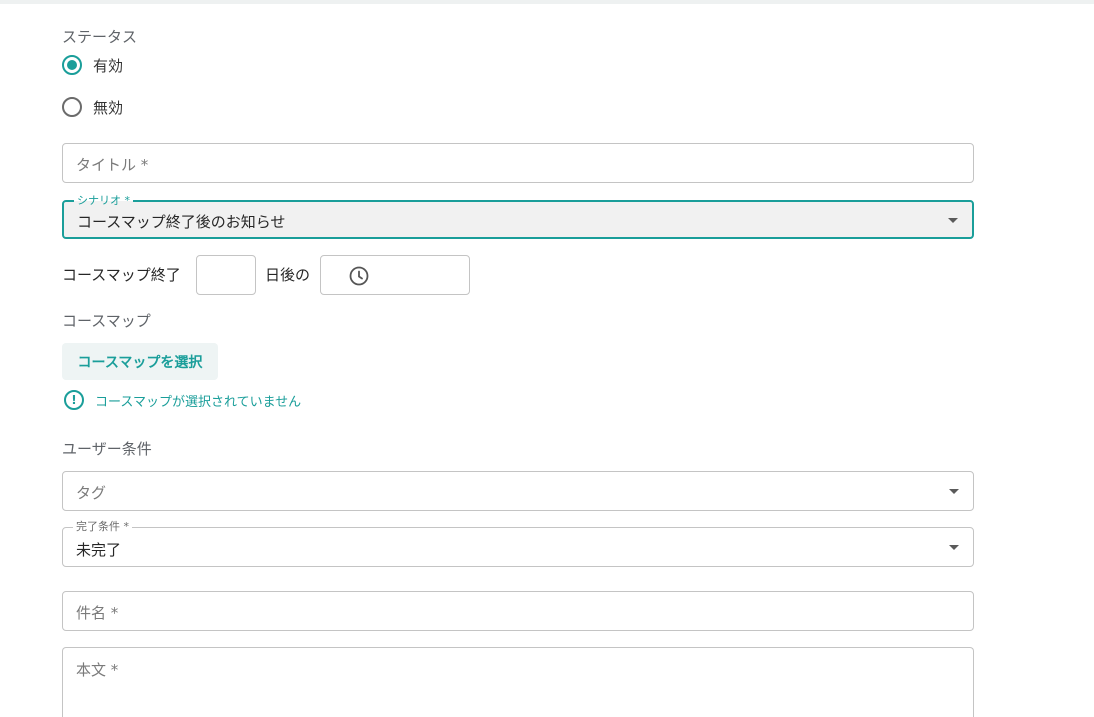 This screenshot has height=717, width=1094. What do you see at coordinates (181, 222) in the screenshot?
I see `scenario-value: コースマップ終了後のお知らせ` at bounding box center [181, 222].